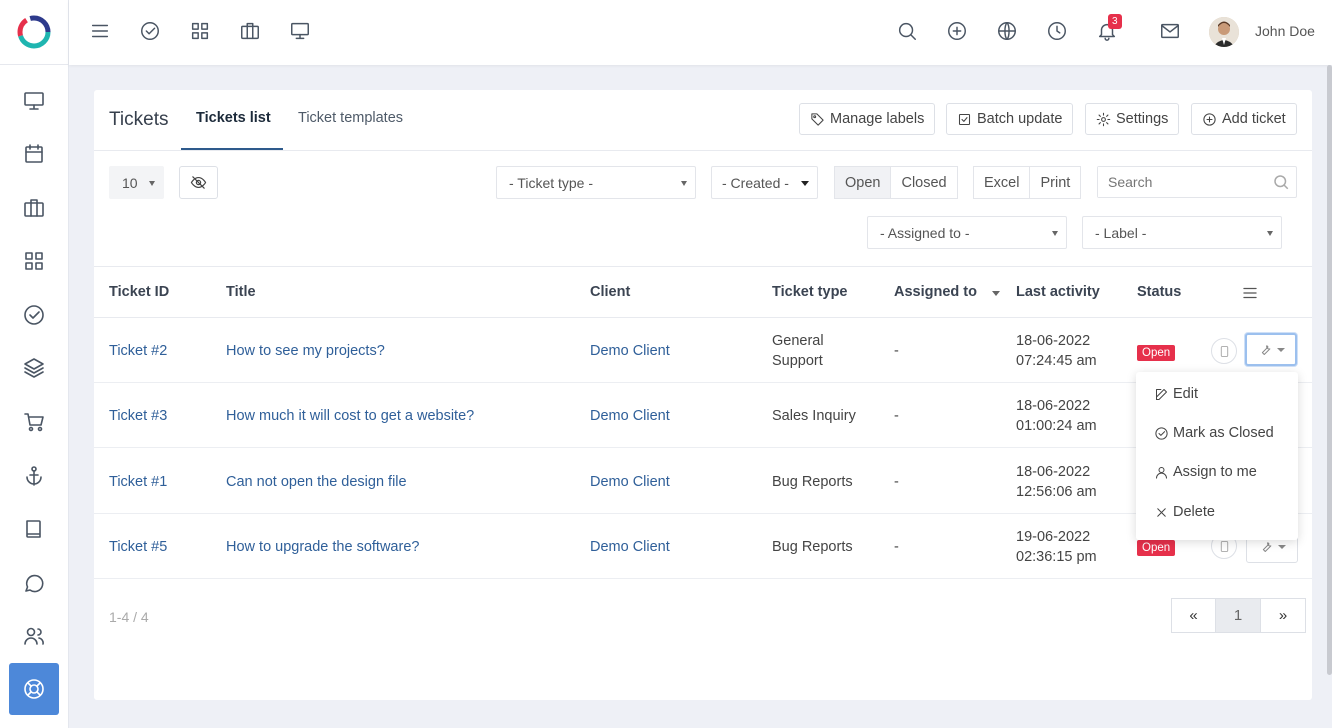 The width and height of the screenshot is (1332, 728). I want to click on mark-closed-menu-item: Mark as Closed, so click(1214, 433).